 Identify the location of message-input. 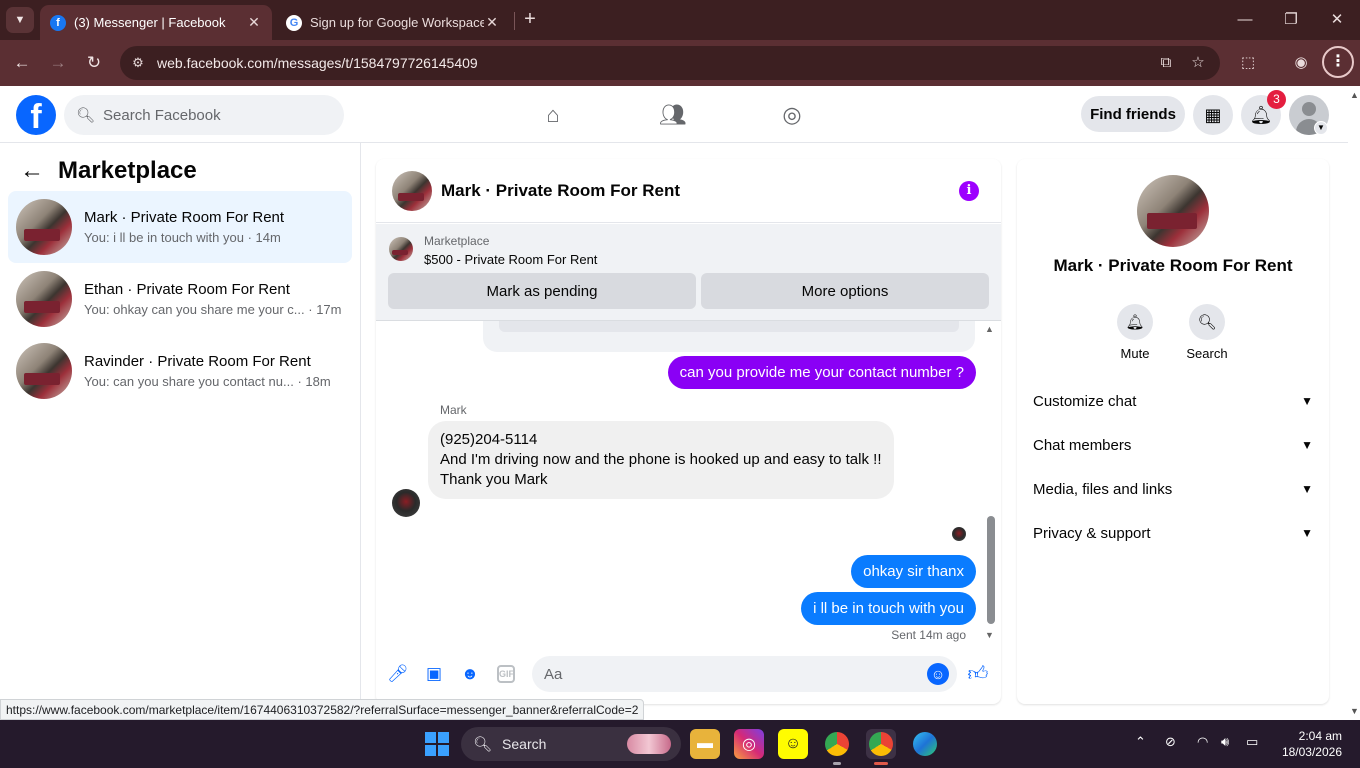
(729, 674).